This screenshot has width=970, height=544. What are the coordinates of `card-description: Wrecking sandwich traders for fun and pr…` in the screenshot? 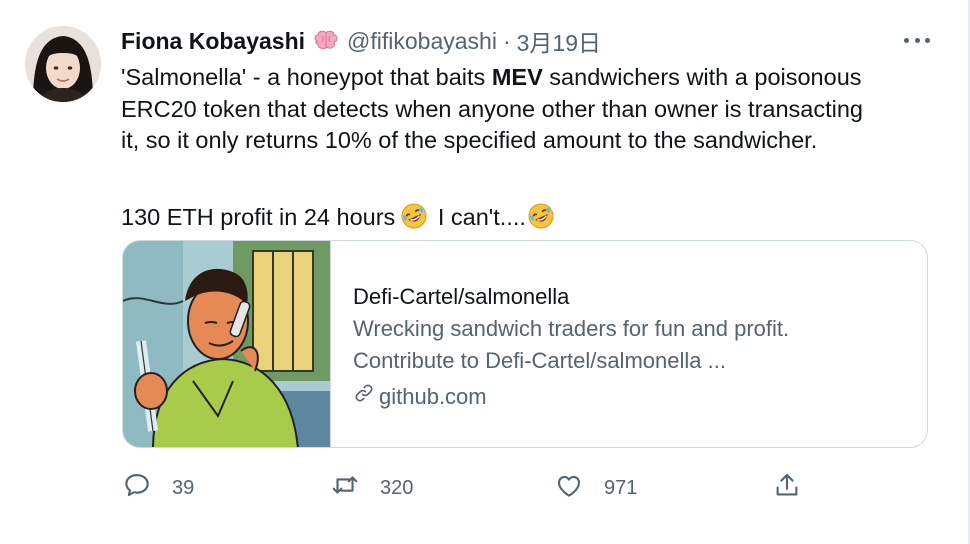 It's located at (571, 328).